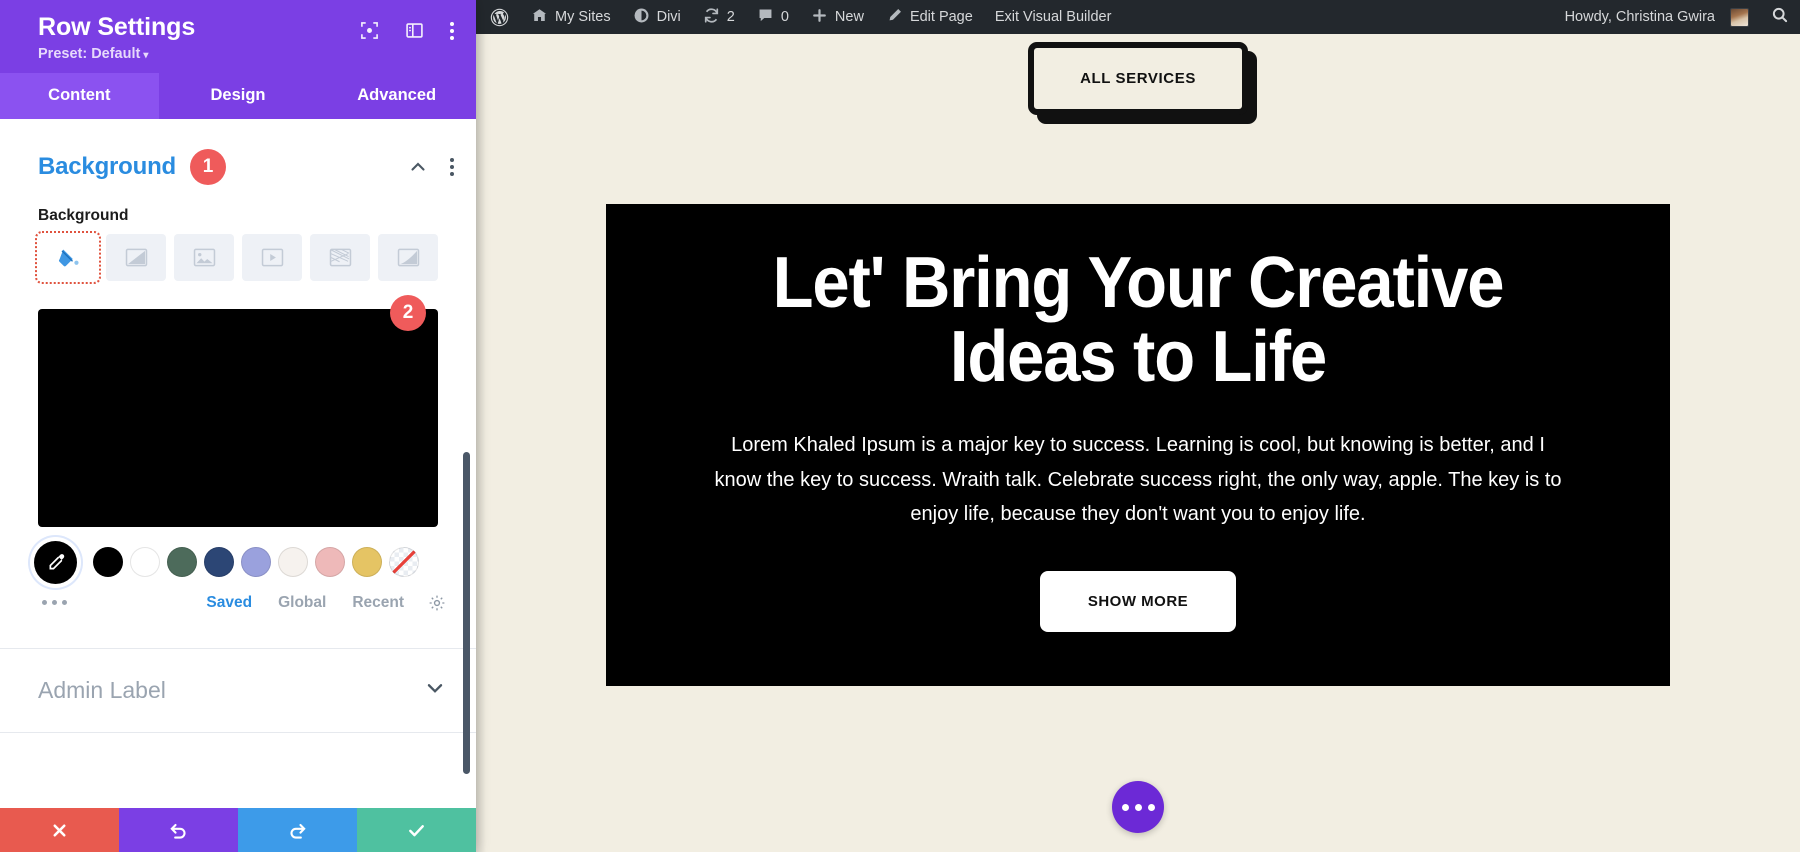 The width and height of the screenshot is (1800, 852). What do you see at coordinates (272, 257) in the screenshot?
I see `video-icon` at bounding box center [272, 257].